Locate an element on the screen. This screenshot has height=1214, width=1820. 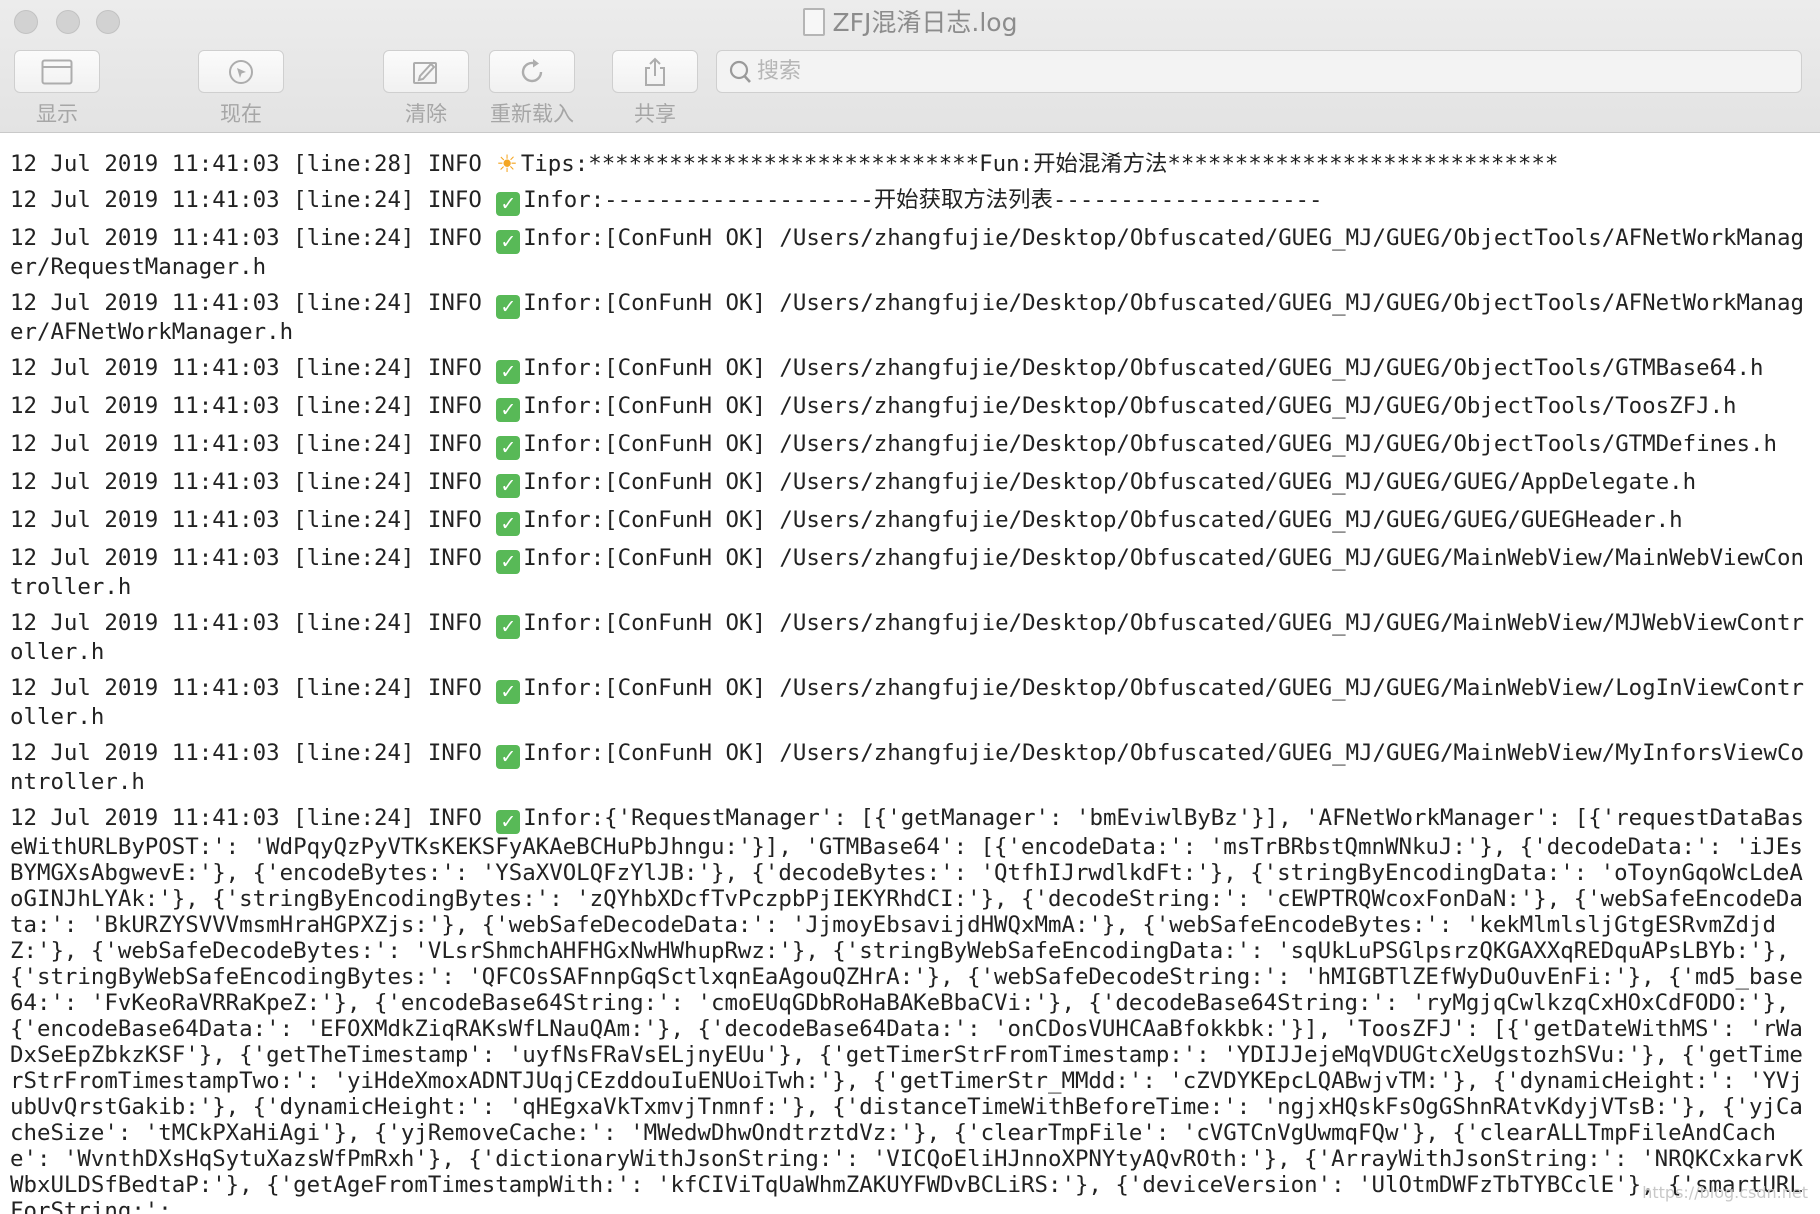
share-icon is located at coordinates (655, 71).